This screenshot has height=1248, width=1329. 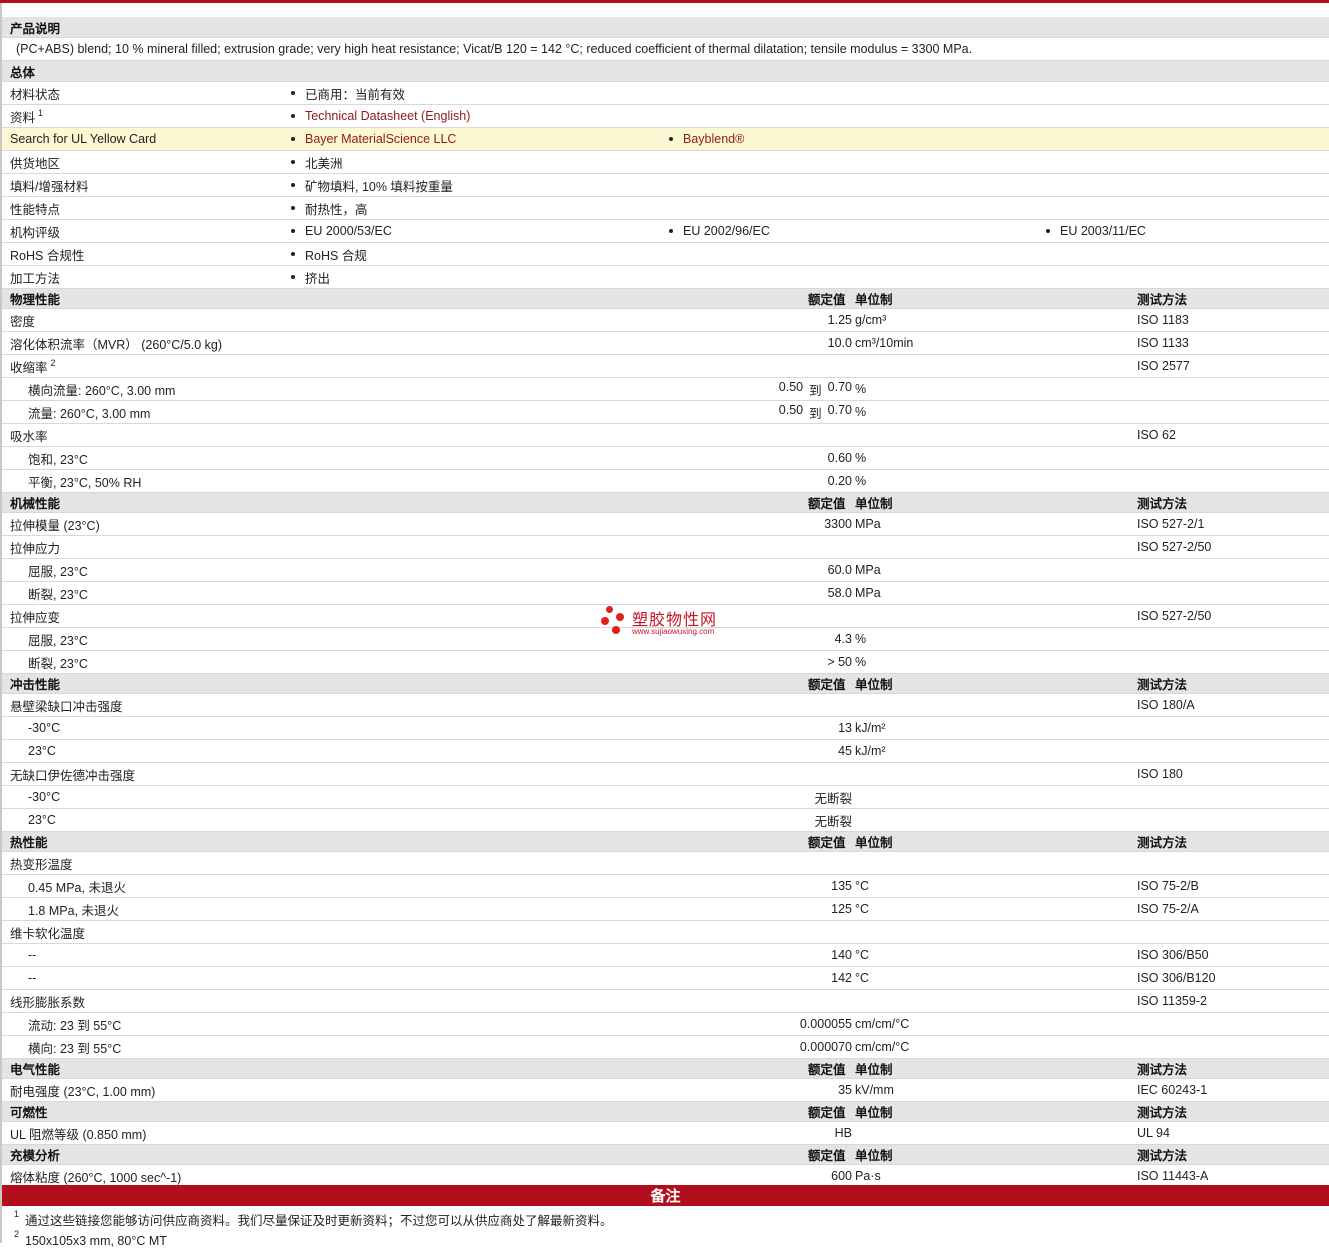 I want to click on label-text: 23°C, so click(x=42, y=820).